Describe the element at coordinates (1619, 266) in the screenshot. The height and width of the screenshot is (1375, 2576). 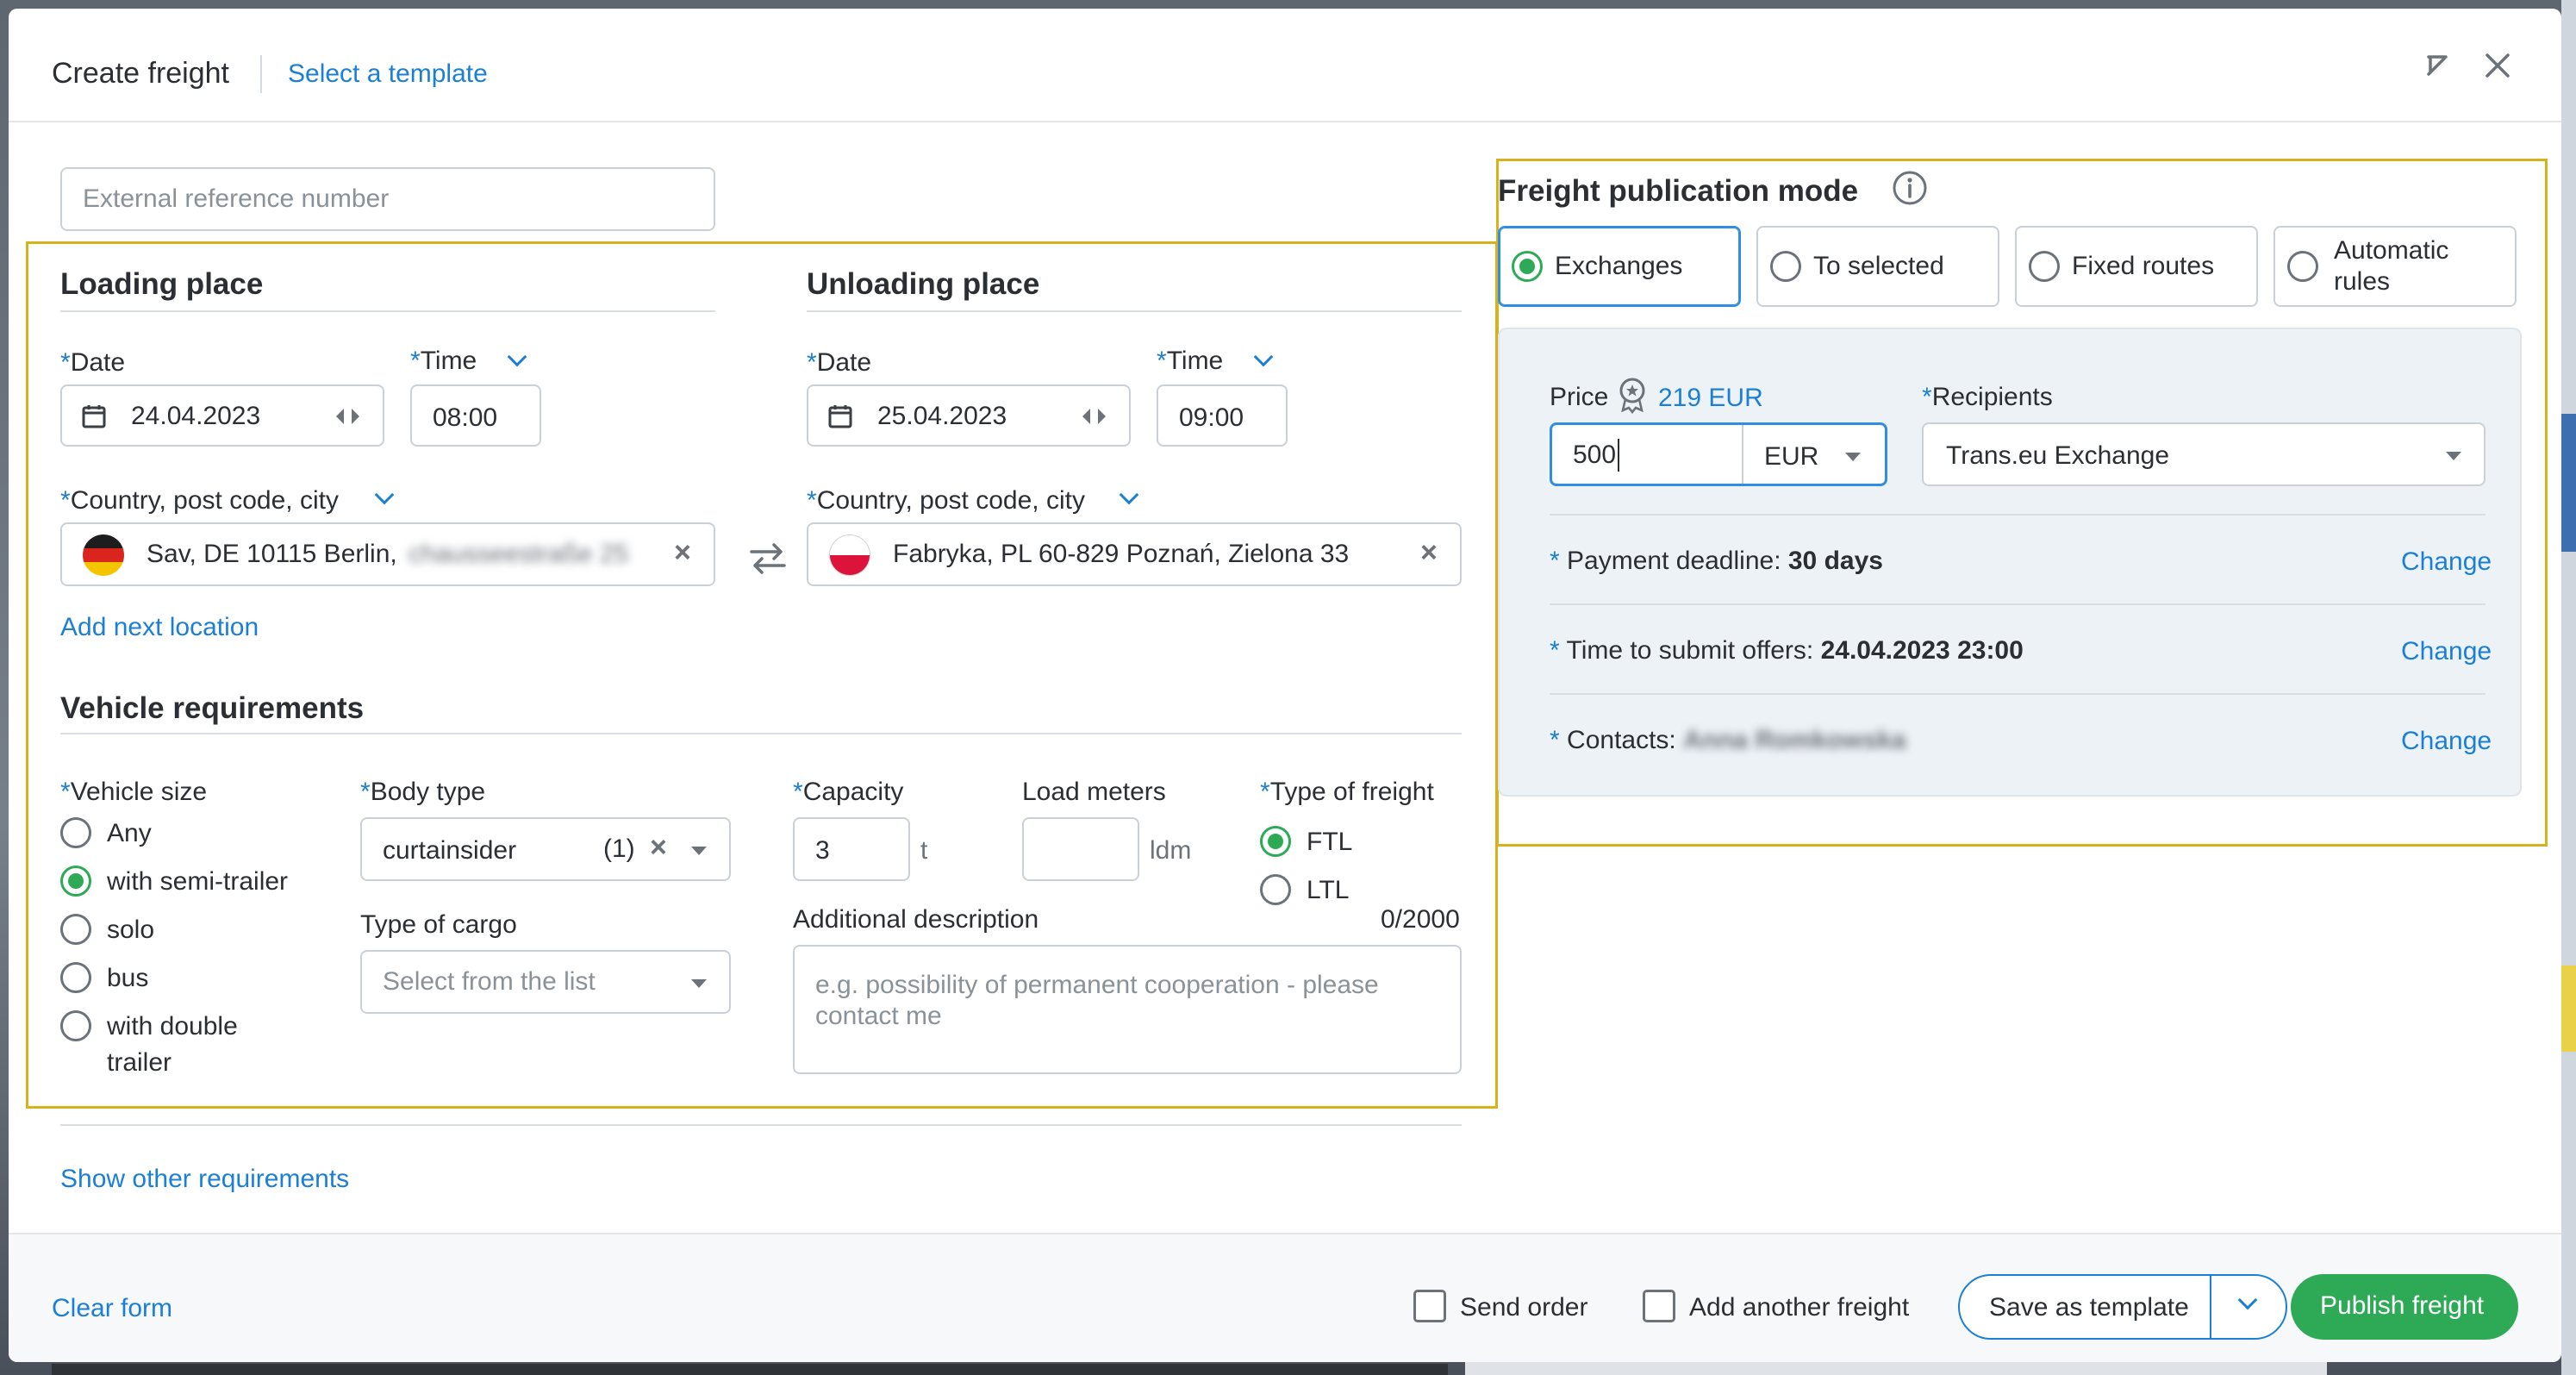
I see `mode-exchanges: Exchanges` at that location.